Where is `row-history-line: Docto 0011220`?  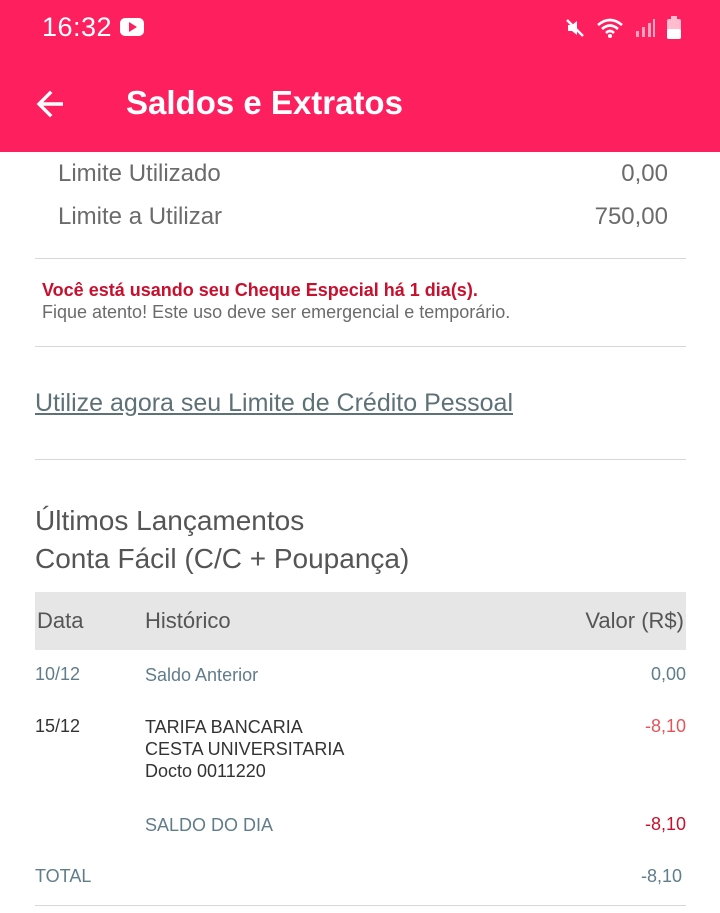
row-history-line: Docto 0011220 is located at coordinates (205, 771).